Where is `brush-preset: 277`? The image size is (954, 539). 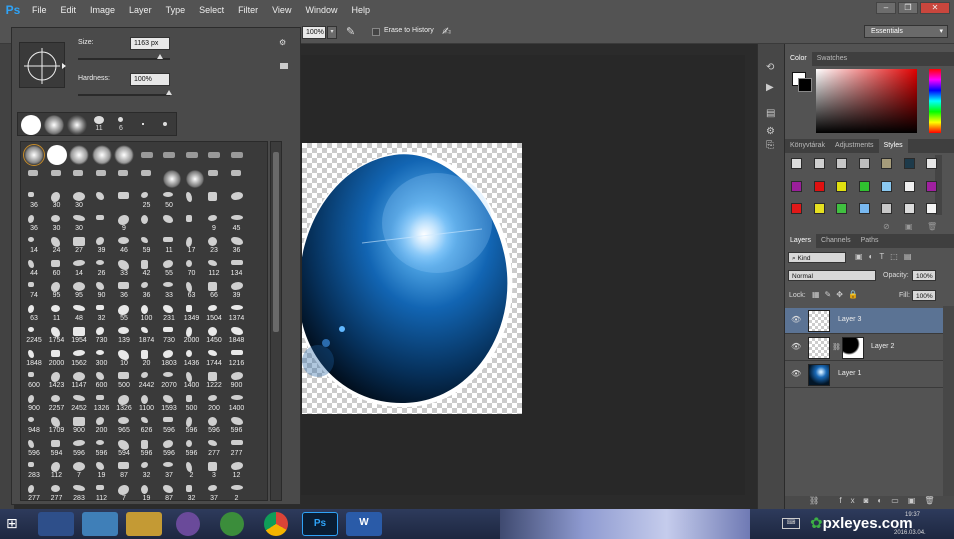
brush-preset: 277 is located at coordinates (34, 491).